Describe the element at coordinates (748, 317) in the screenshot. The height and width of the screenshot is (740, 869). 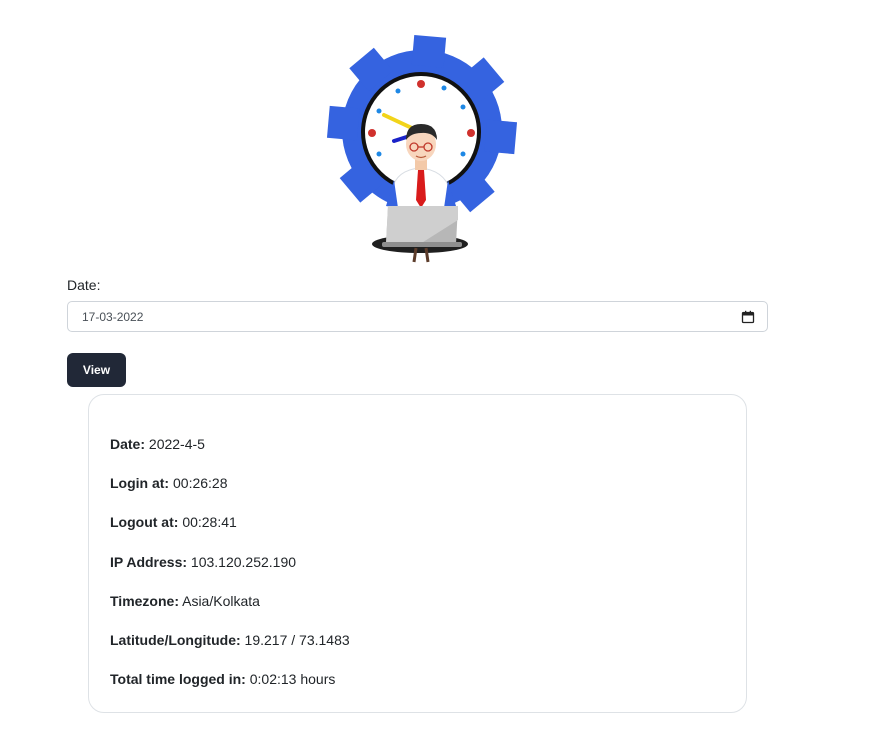
I see `calendar-icon` at that location.